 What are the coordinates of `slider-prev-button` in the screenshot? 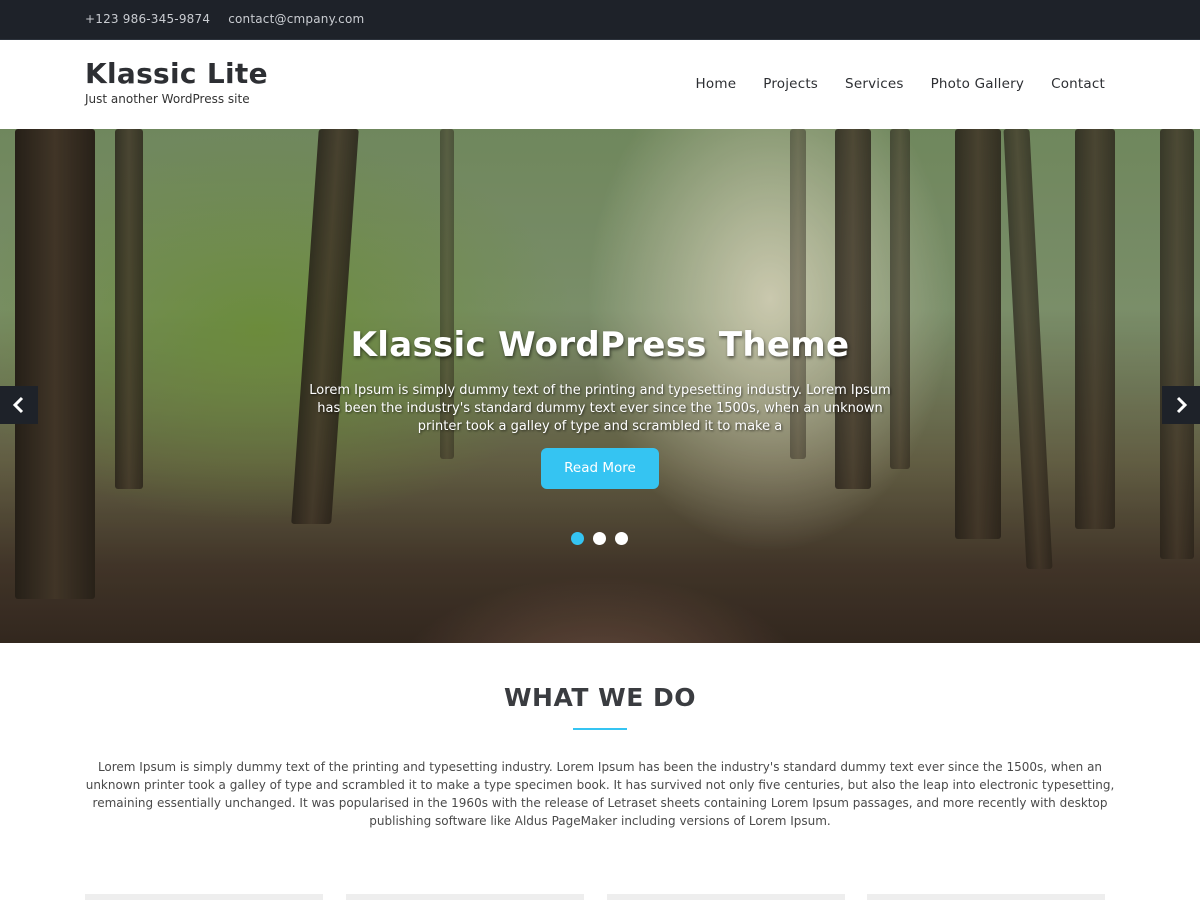 It's located at (19, 405).